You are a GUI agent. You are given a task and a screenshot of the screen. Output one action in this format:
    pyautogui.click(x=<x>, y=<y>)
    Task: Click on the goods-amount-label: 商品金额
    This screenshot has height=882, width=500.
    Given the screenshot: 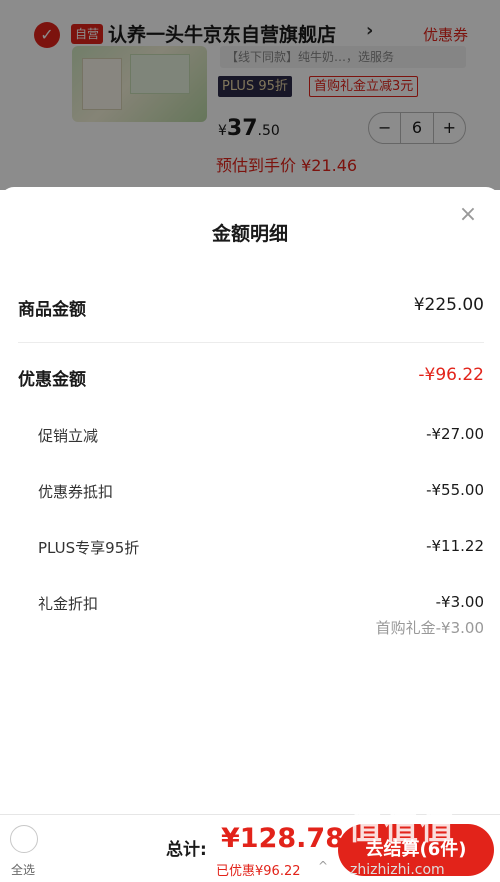 What is the action you would take?
    pyautogui.click(x=52, y=310)
    